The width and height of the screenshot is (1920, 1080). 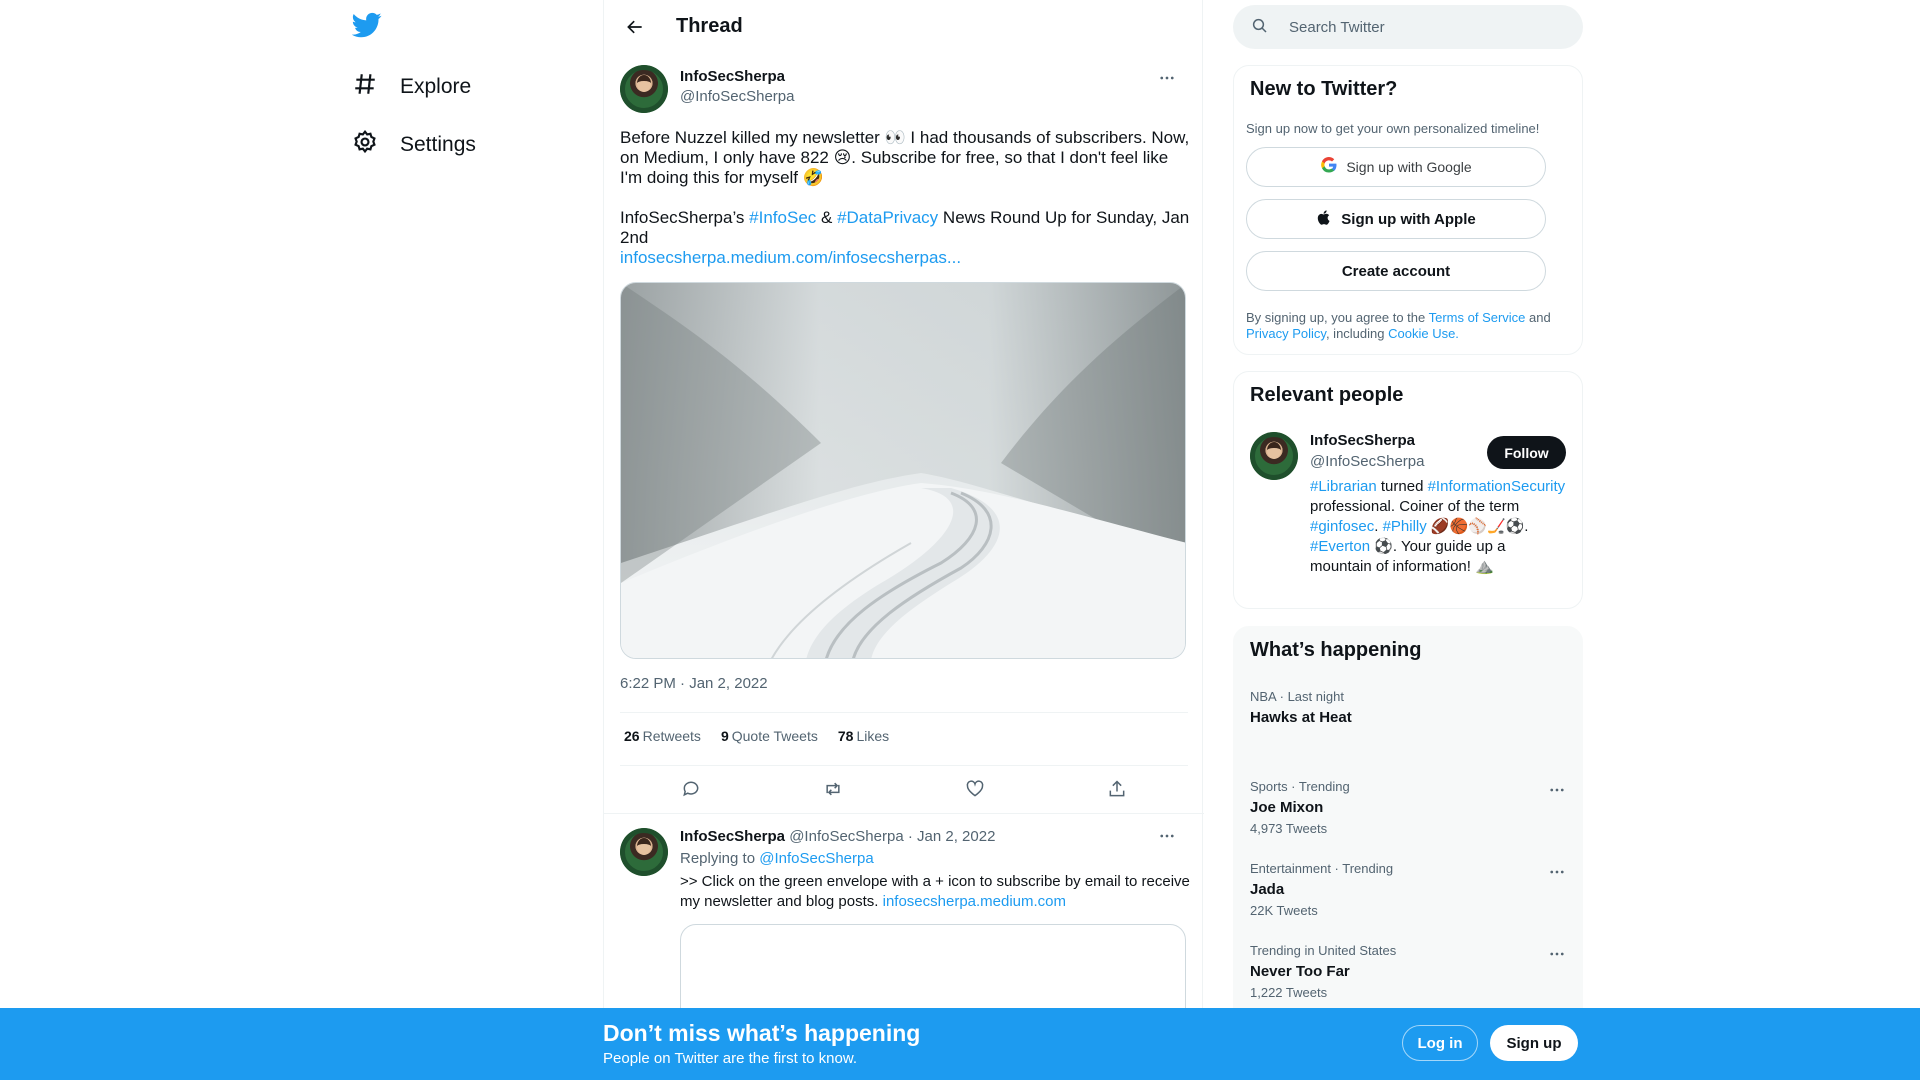 I want to click on trend-count: 1,222 Tweets, so click(x=1289, y=992).